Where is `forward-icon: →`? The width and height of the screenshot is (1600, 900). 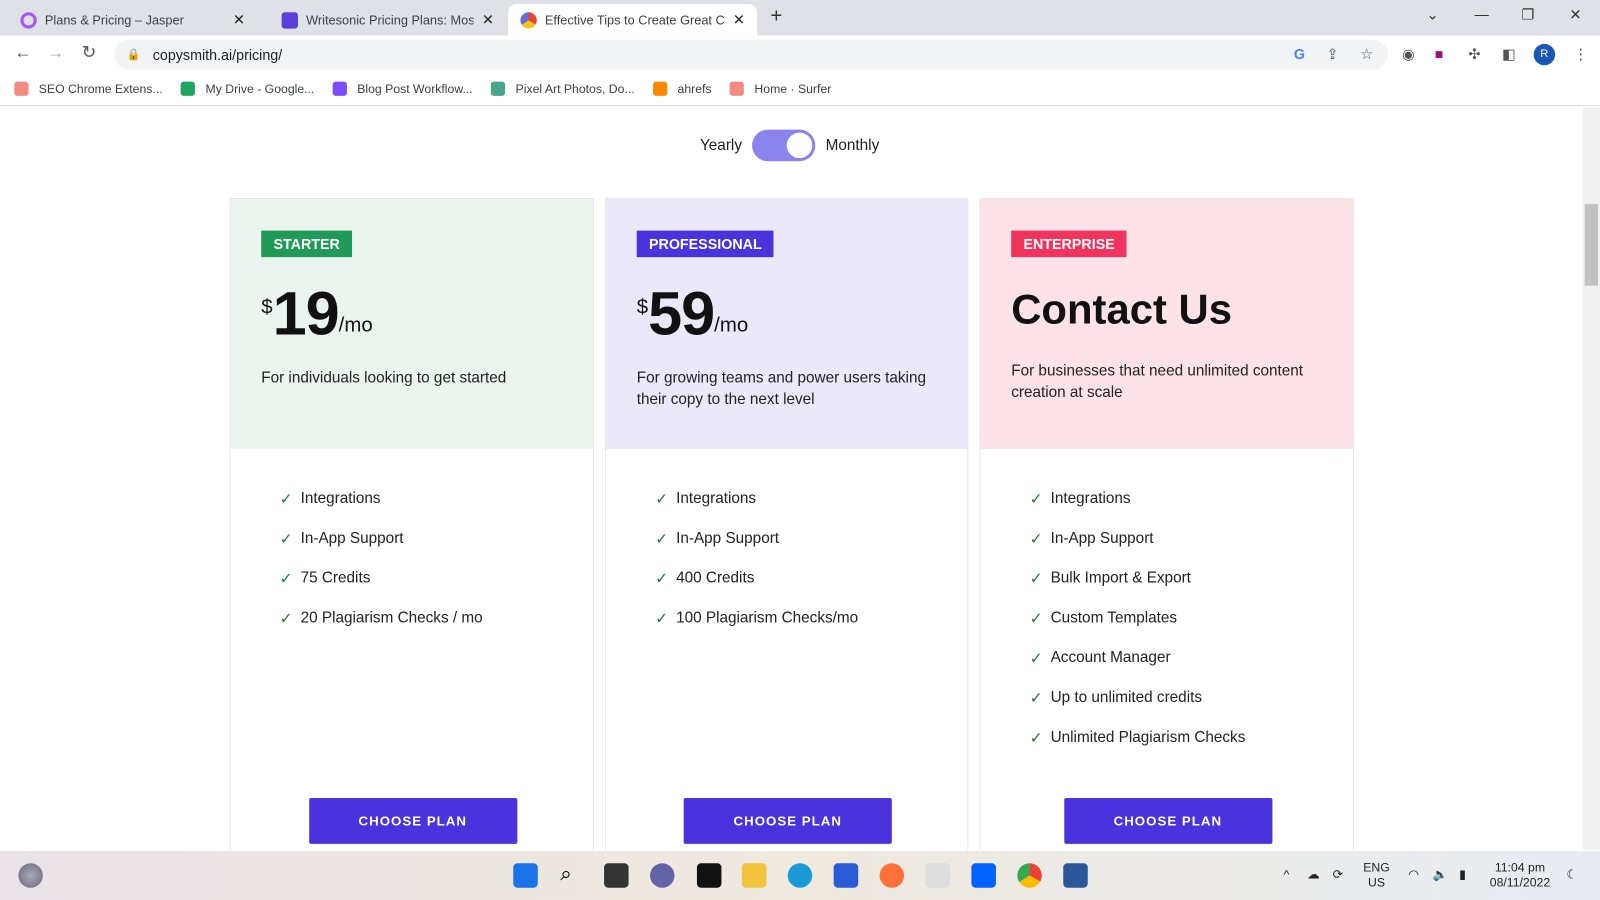
forward-icon: → is located at coordinates (55, 53).